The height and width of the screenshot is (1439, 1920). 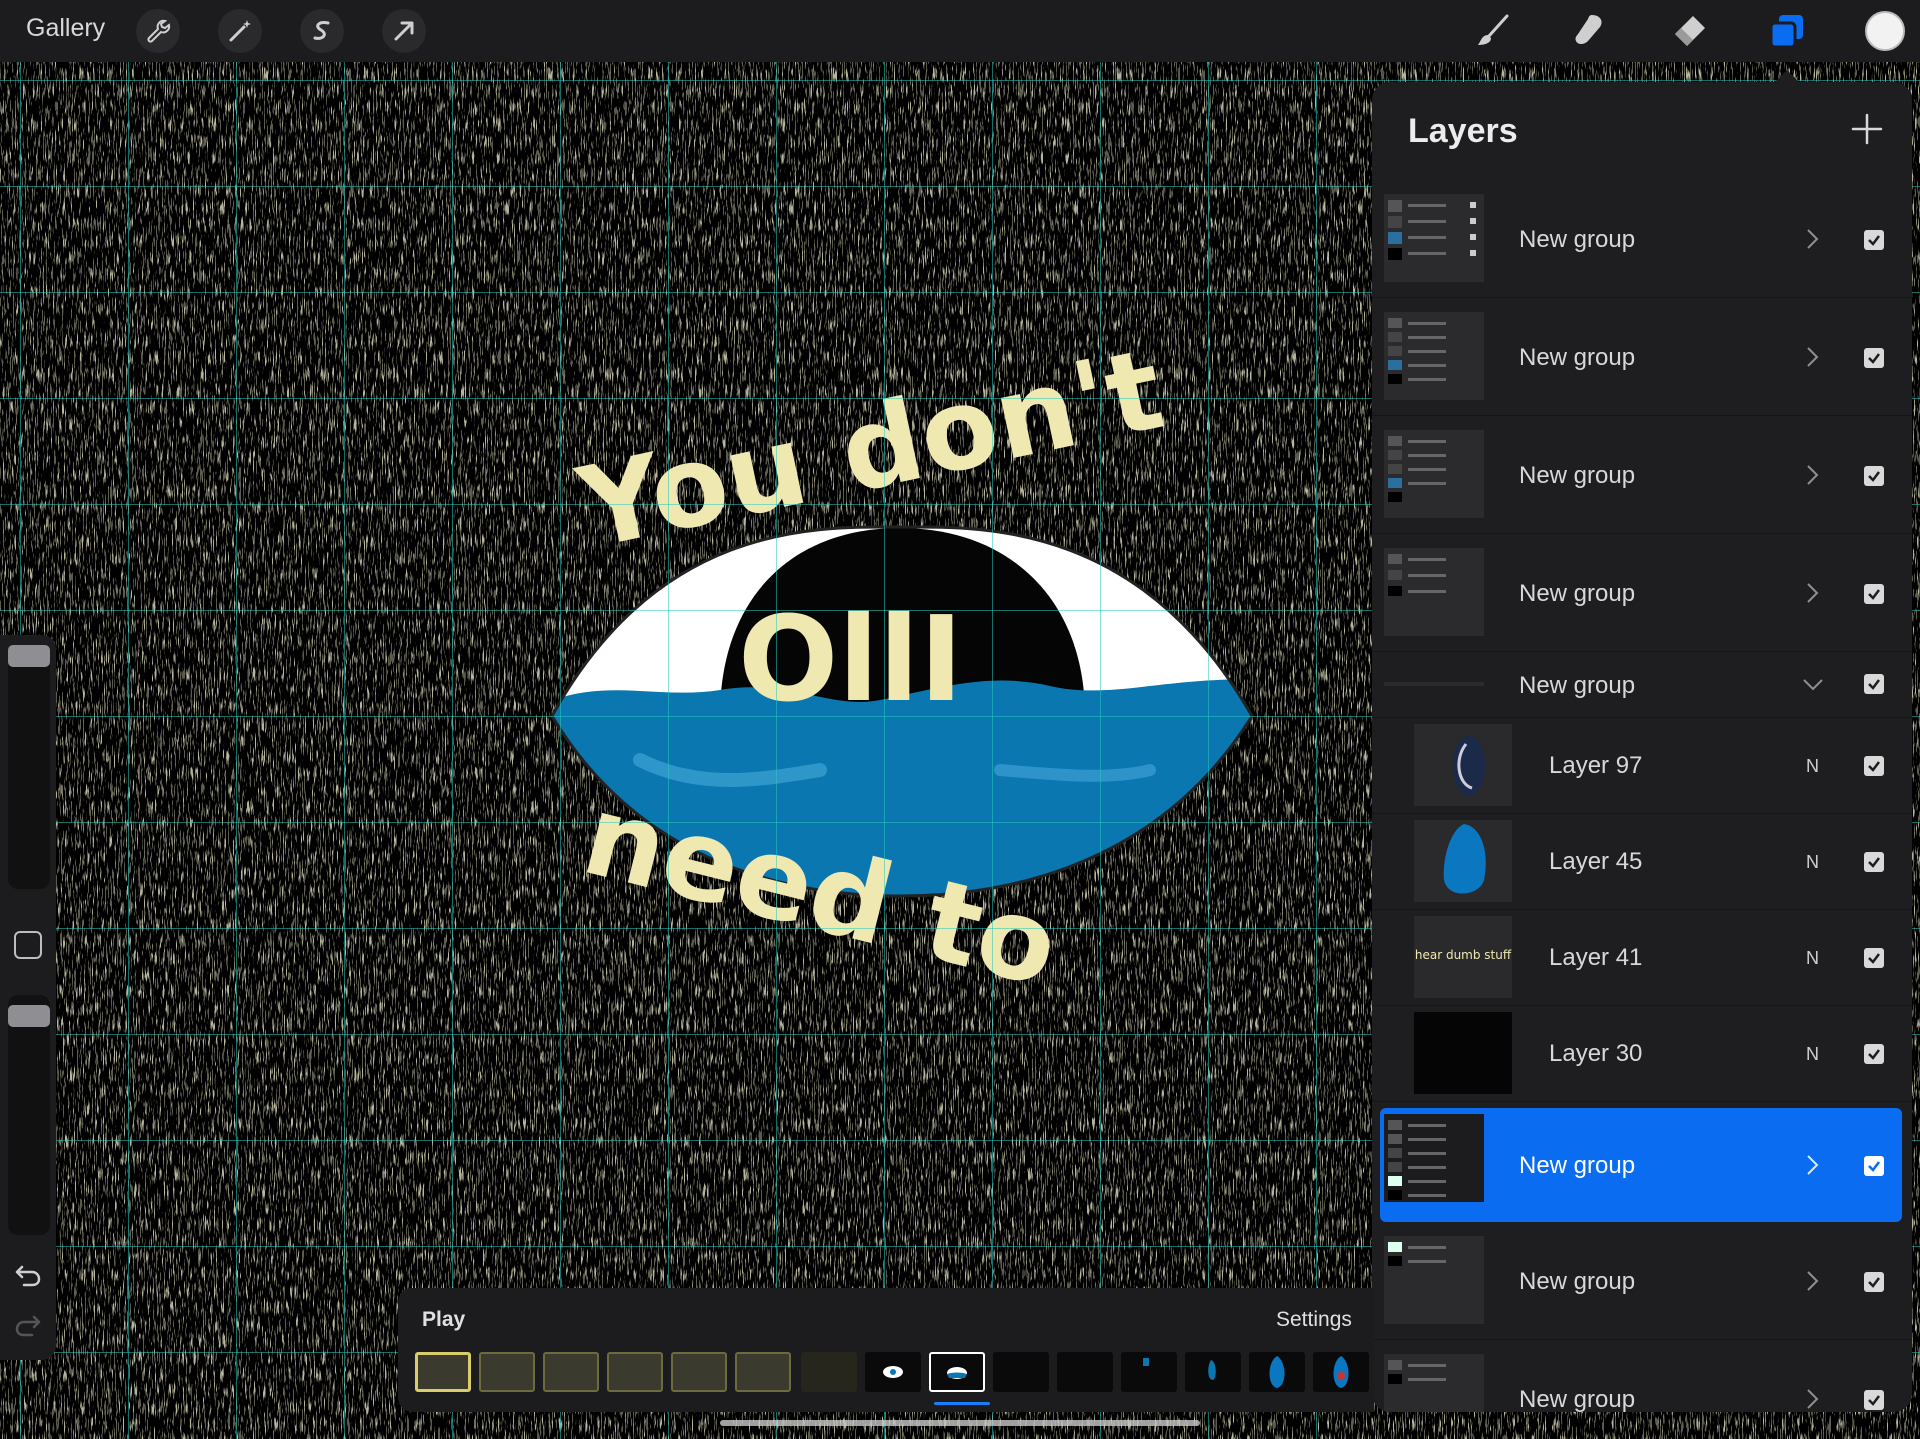 I want to click on adjustments-button, so click(x=240, y=31).